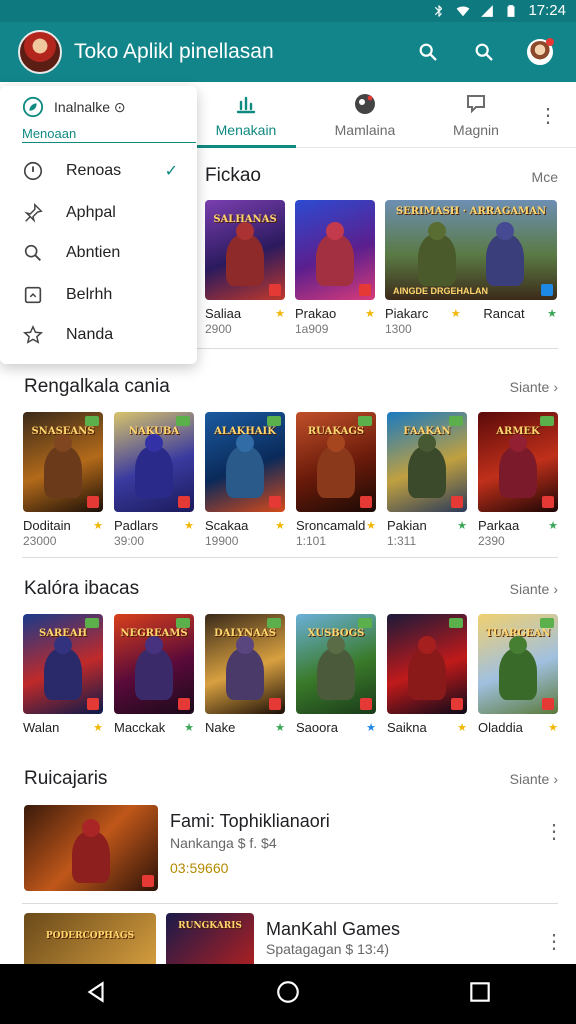 This screenshot has width=576, height=1024. Describe the element at coordinates (312, 329) in the screenshot. I see `game-meta: 1a909` at that location.